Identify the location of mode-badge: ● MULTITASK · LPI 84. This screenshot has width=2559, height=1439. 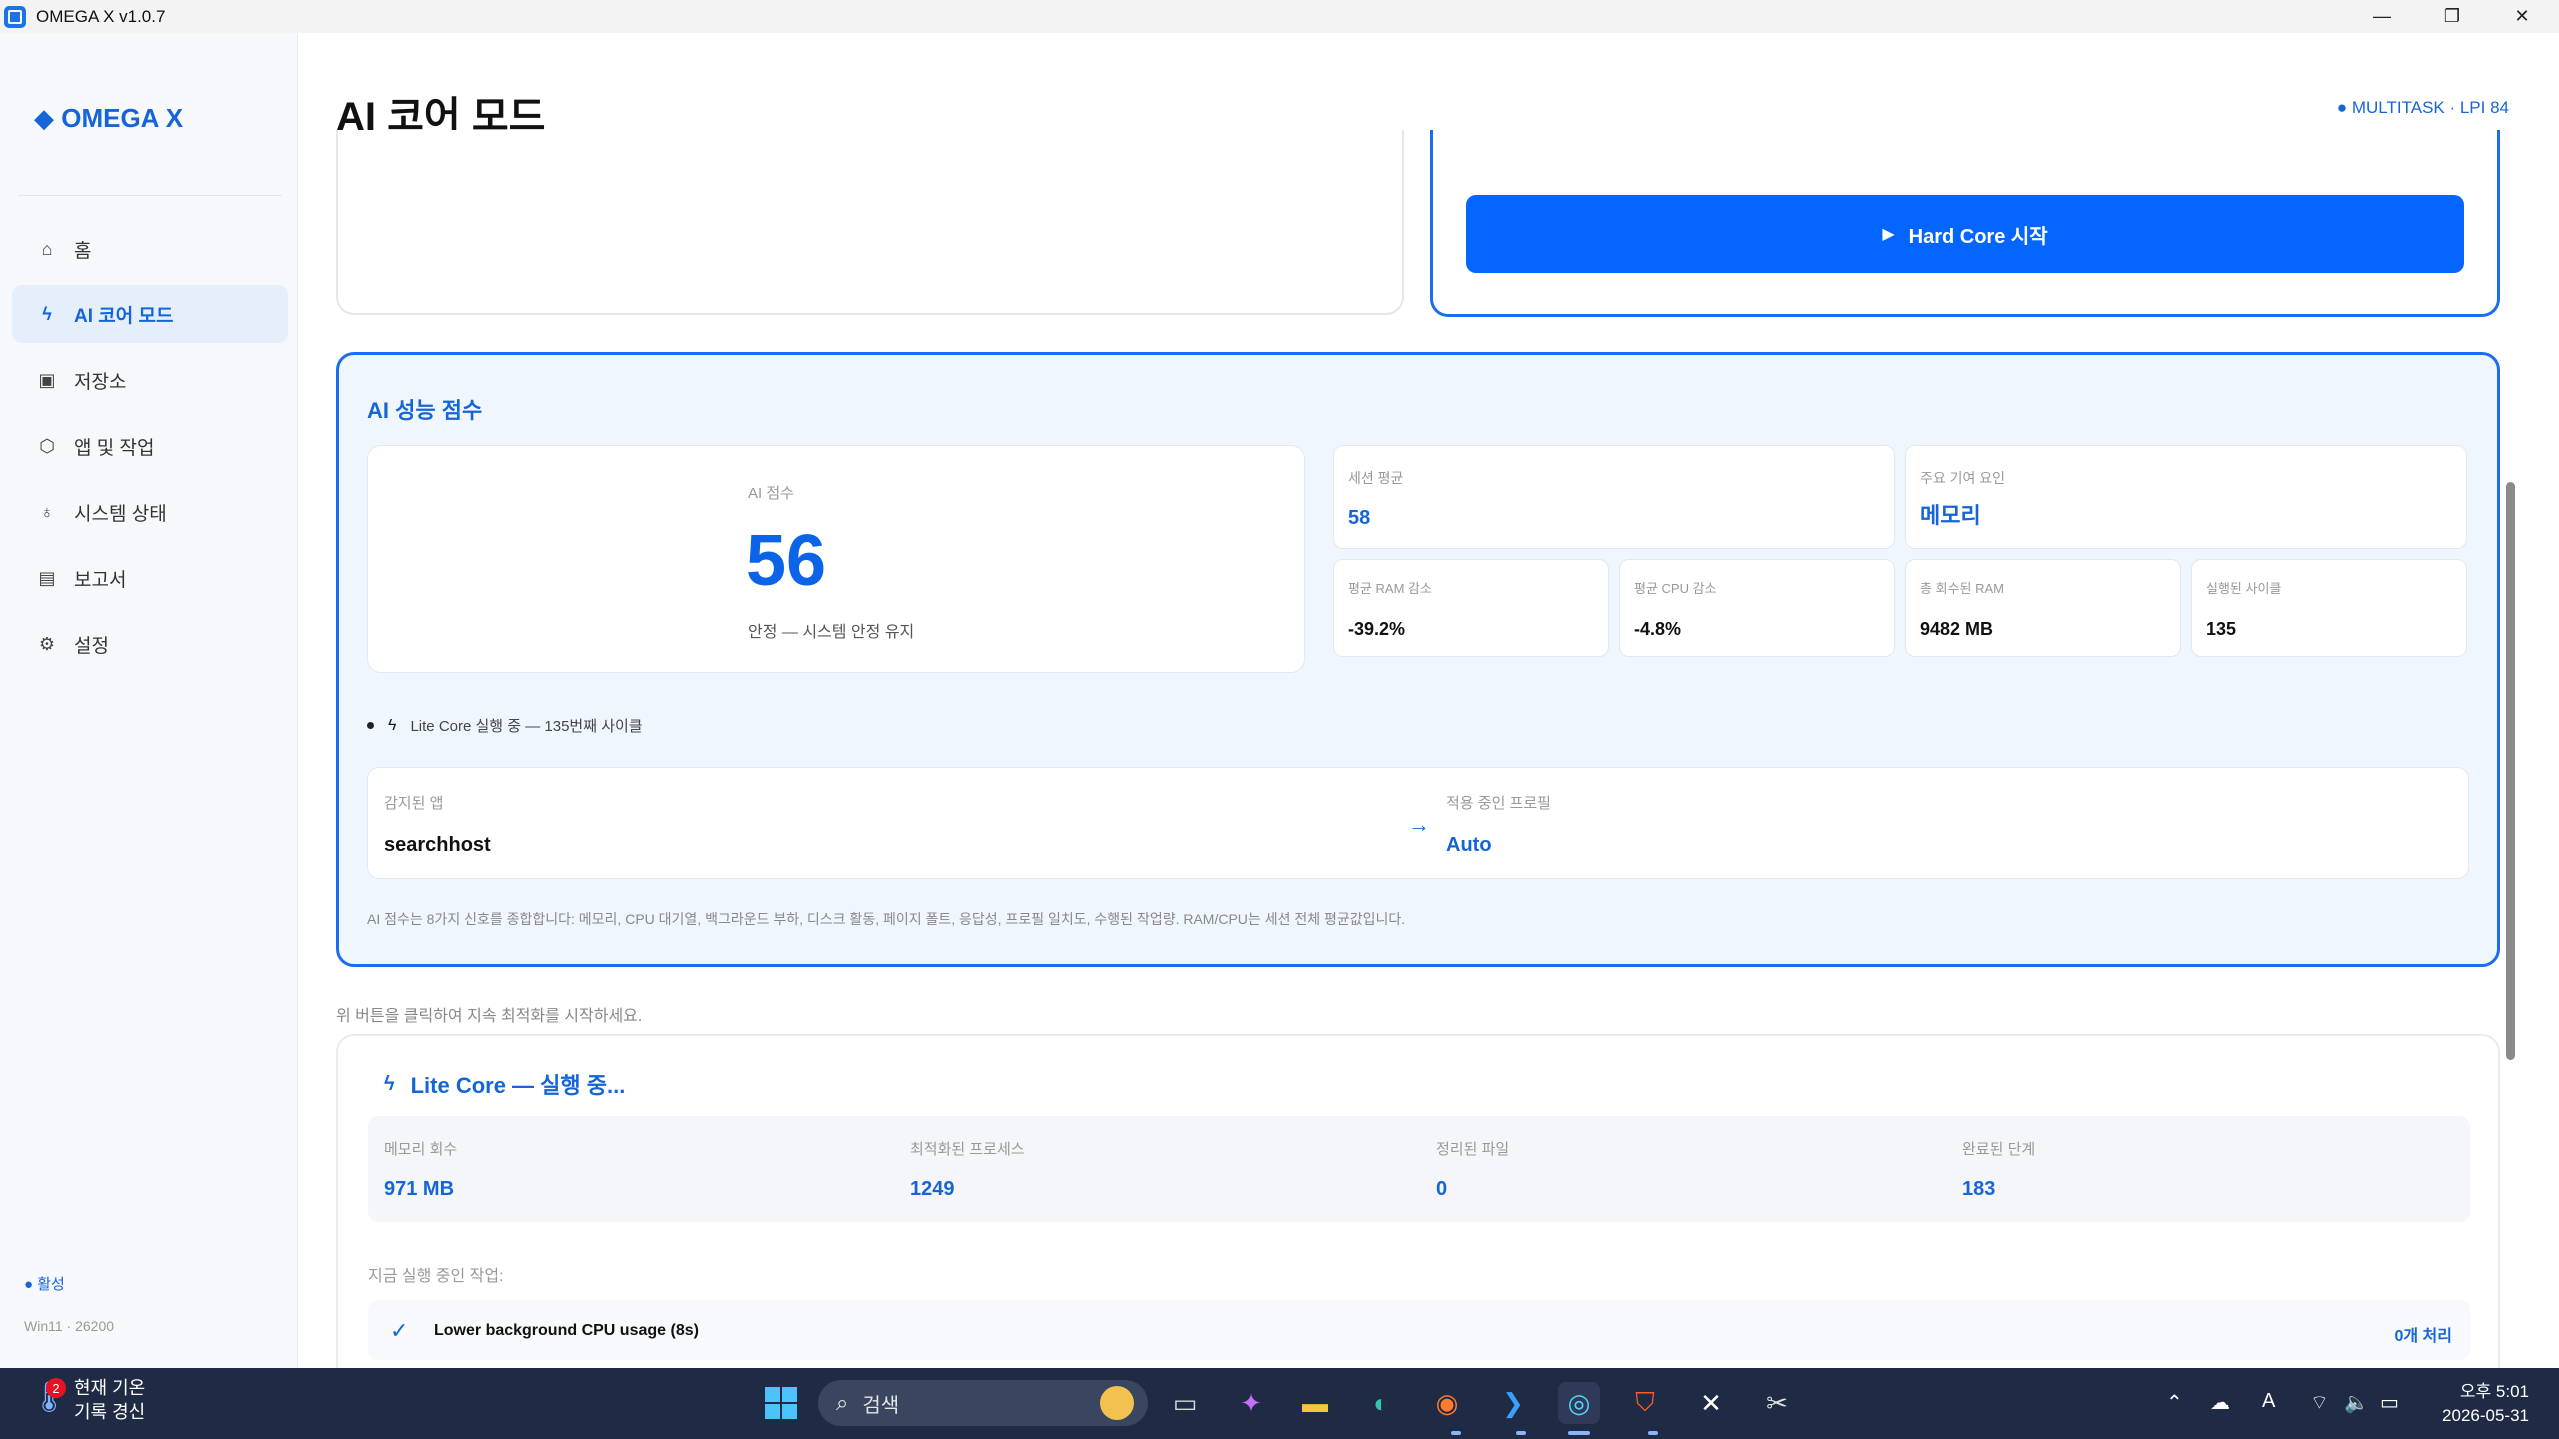
(2422, 107).